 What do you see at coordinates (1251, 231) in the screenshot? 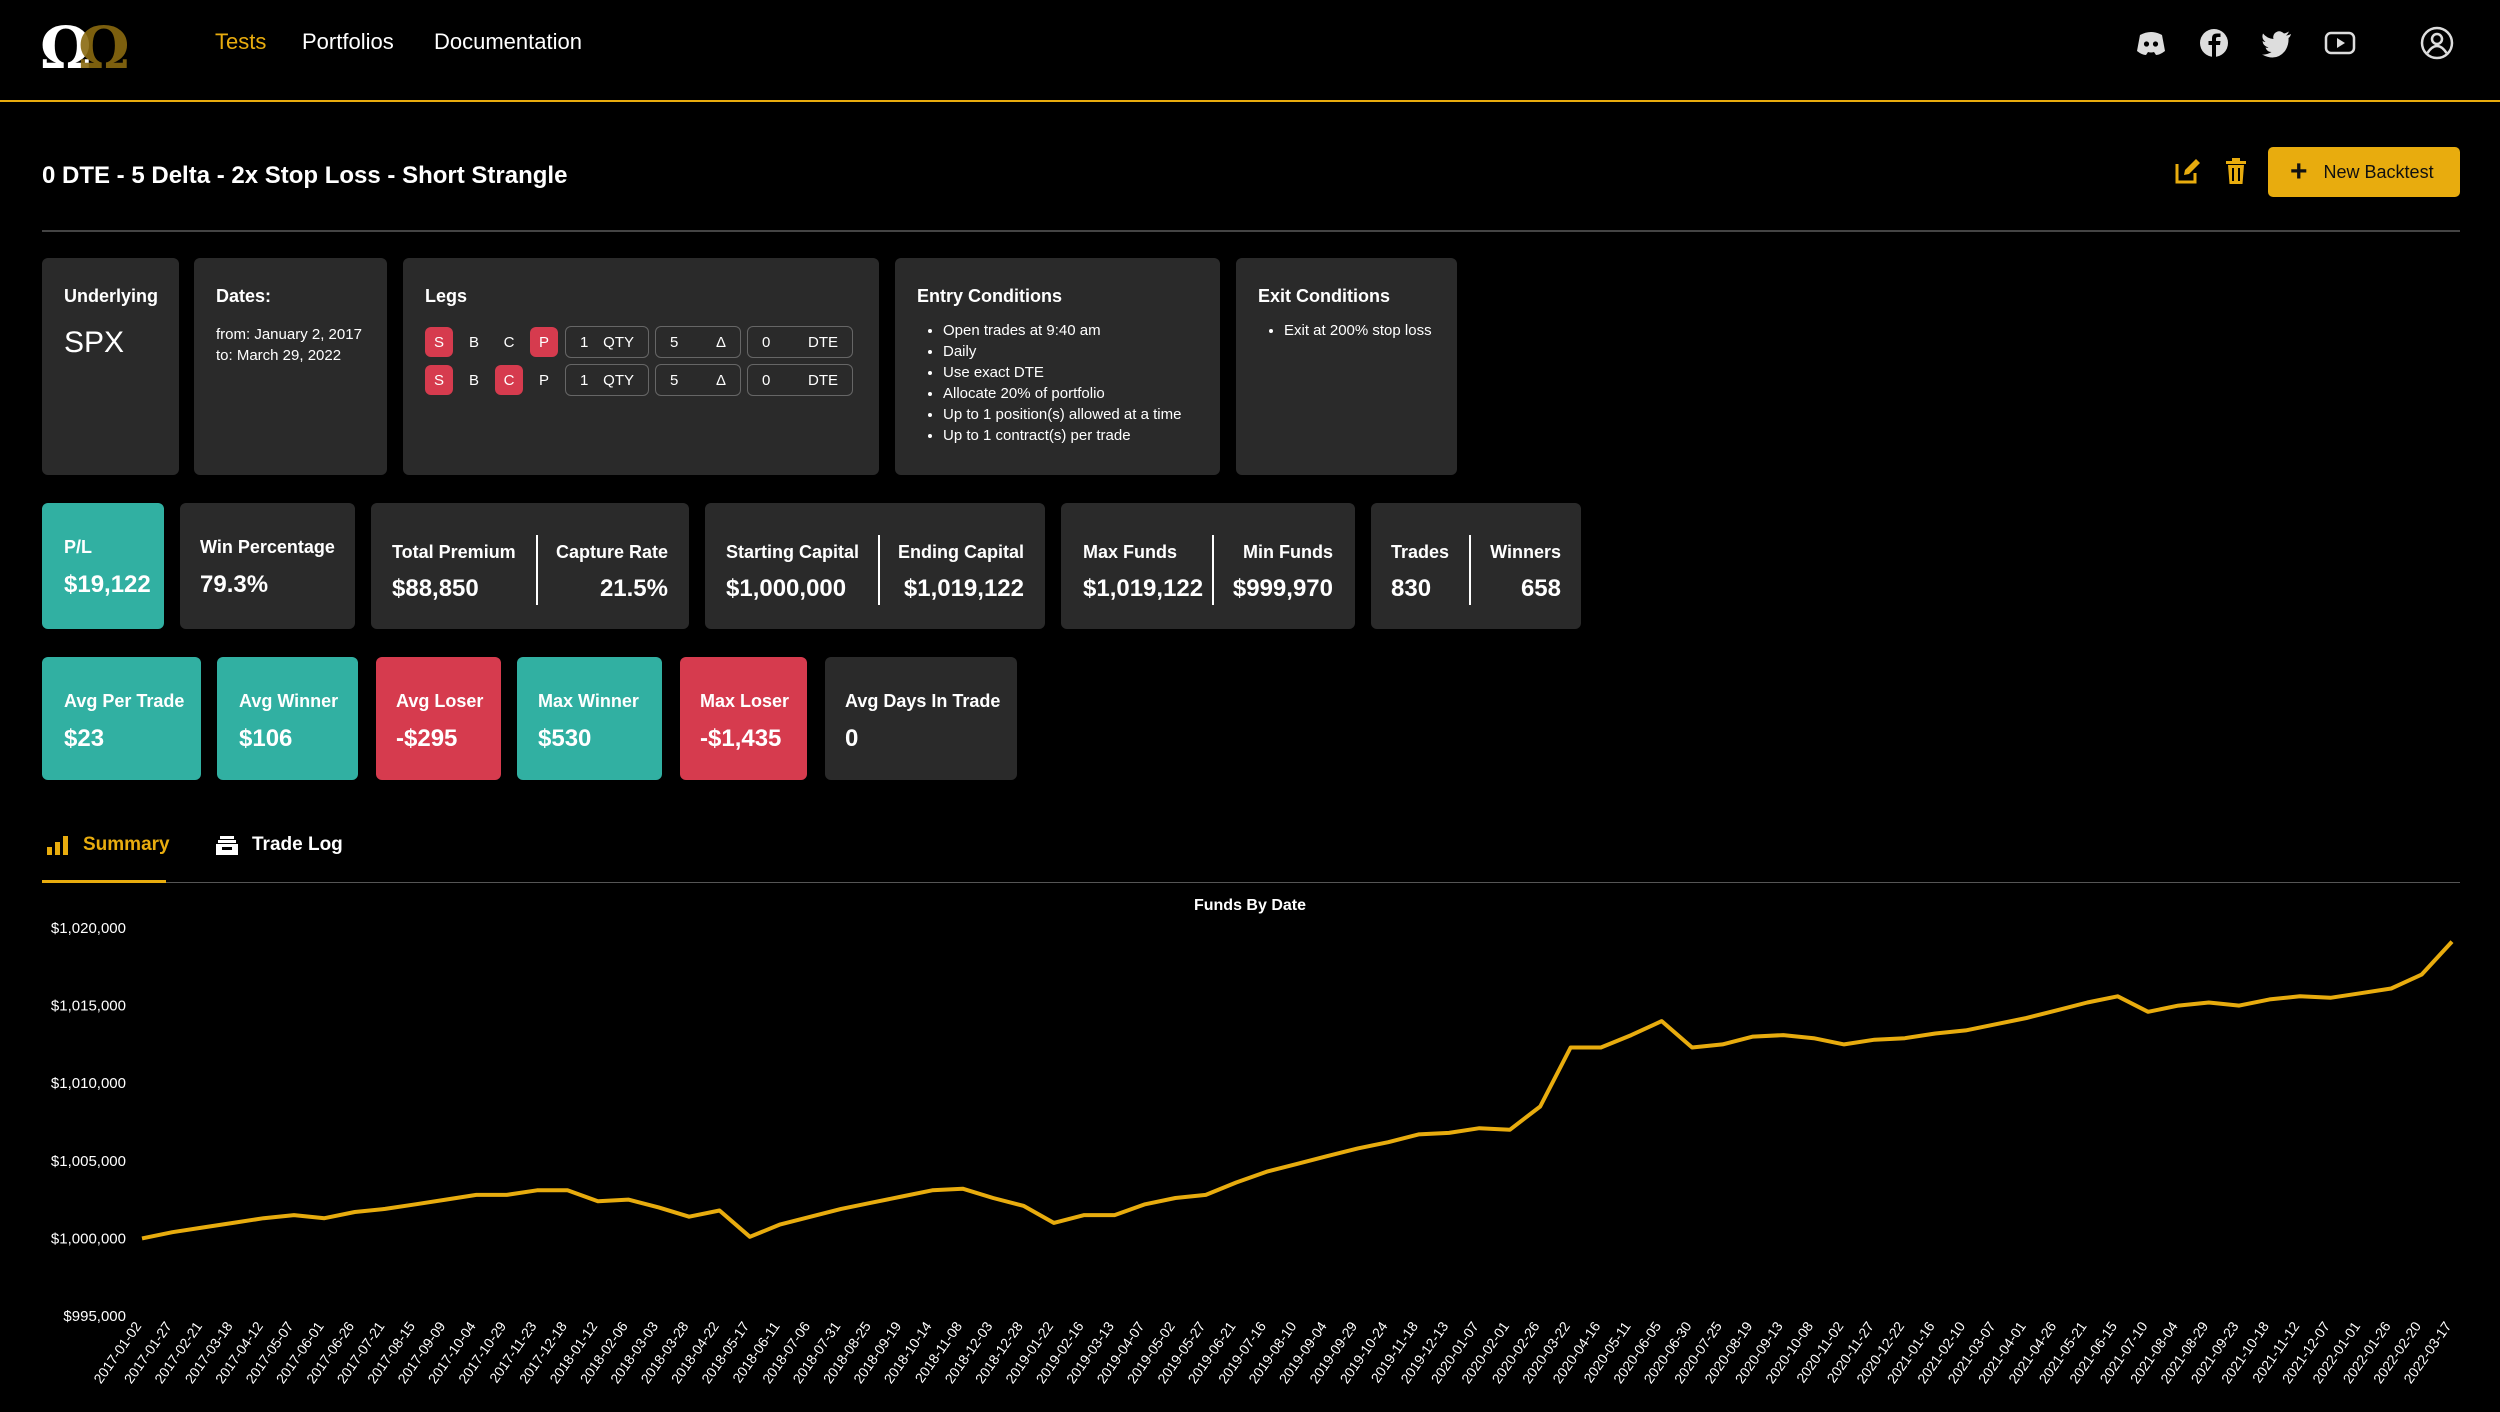
I see `header-divider` at bounding box center [1251, 231].